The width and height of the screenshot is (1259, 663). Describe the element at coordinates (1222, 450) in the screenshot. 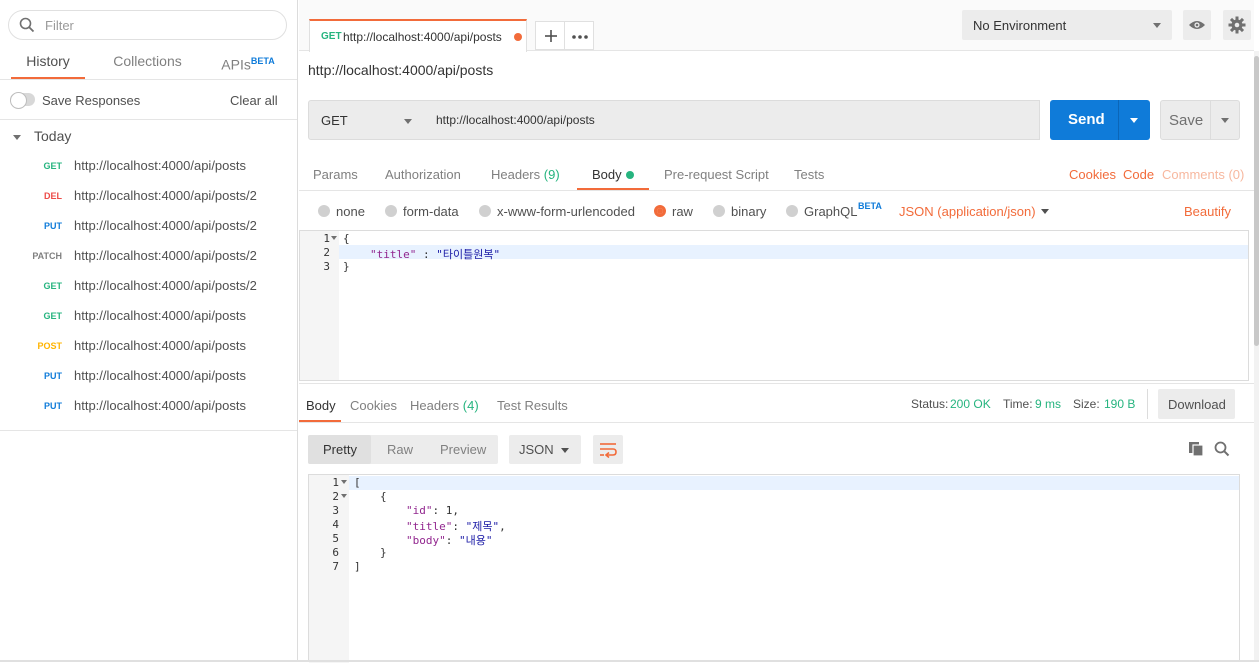

I see `search-icon` at that location.